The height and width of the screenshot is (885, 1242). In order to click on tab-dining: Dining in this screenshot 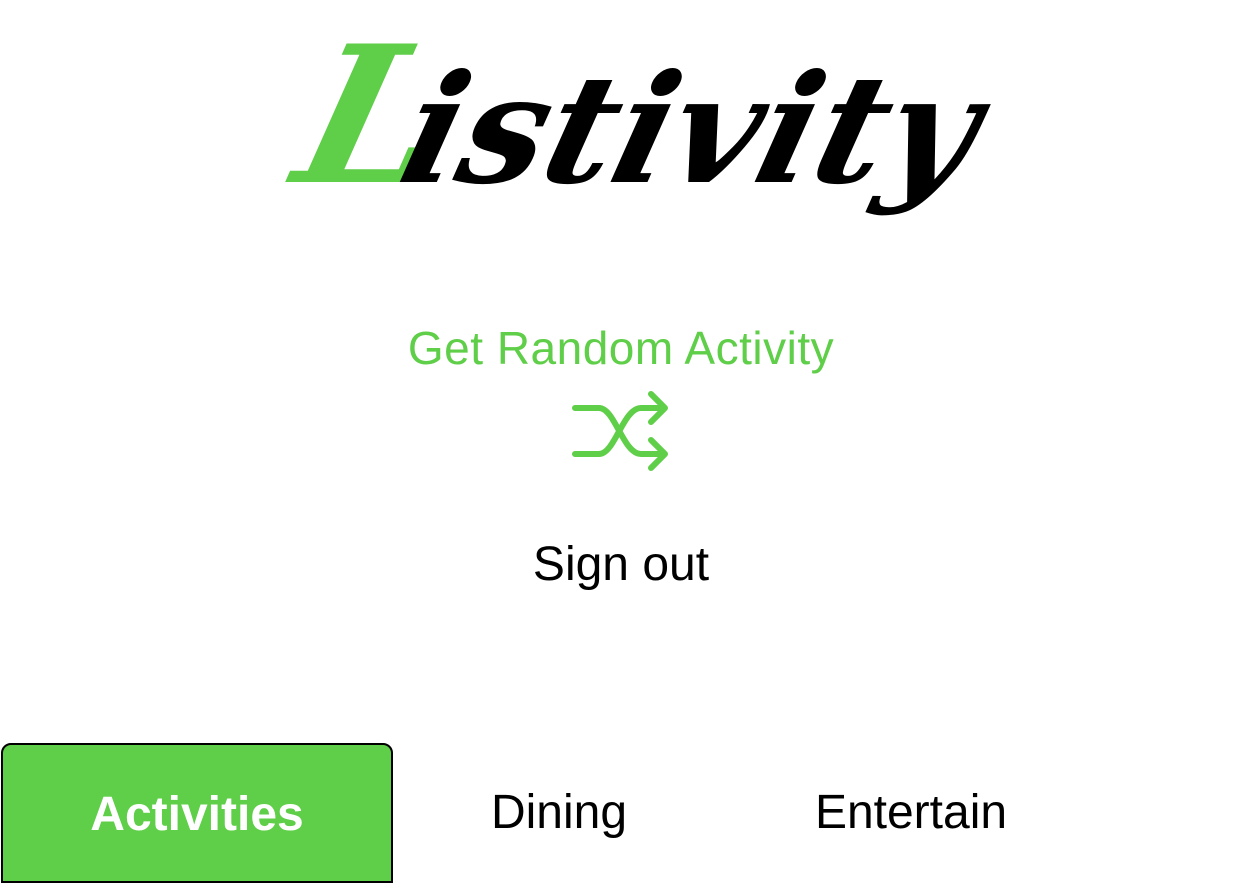, I will do `click(559, 813)`.